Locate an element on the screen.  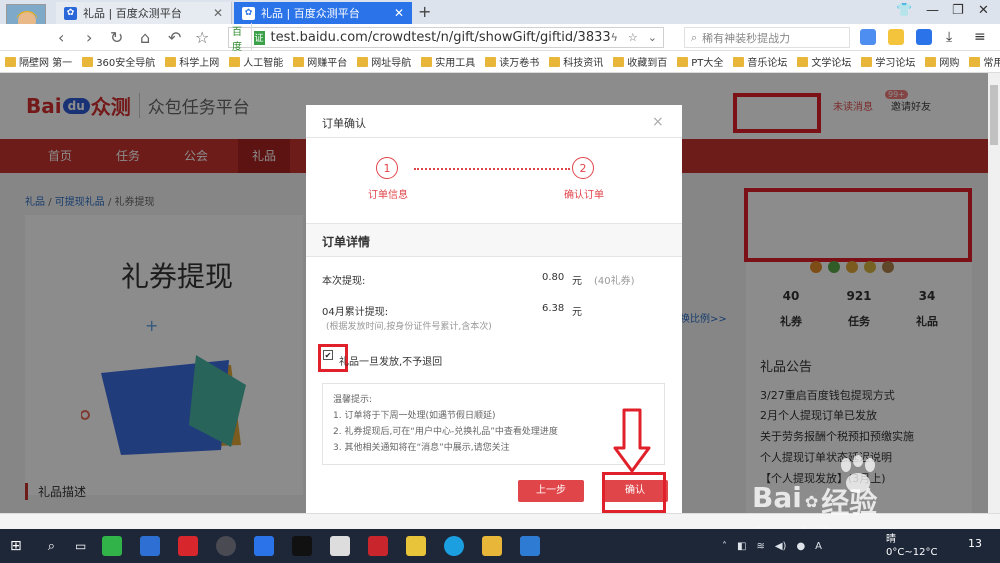
month-withdraw-label: 04月累计提现: is located at coordinates (355, 312).